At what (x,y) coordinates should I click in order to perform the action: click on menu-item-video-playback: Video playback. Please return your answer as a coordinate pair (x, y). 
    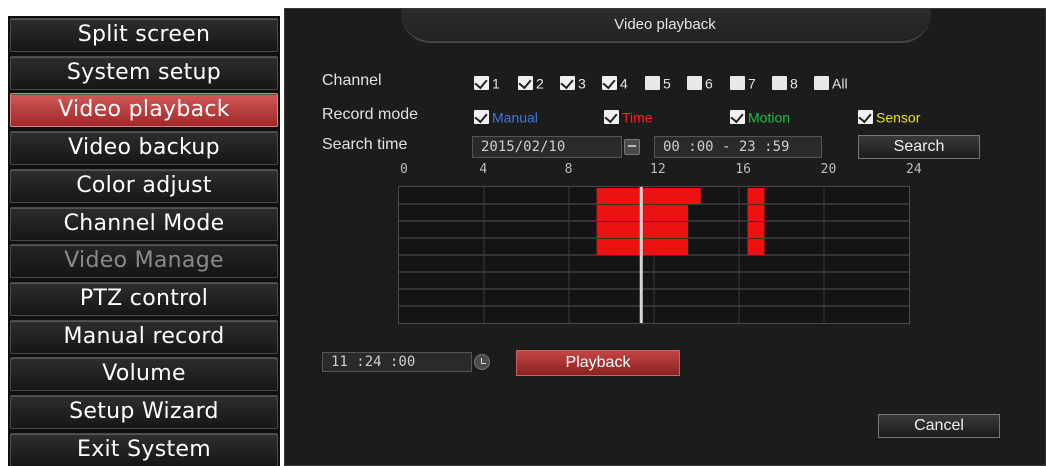
    Looking at the image, I should click on (144, 110).